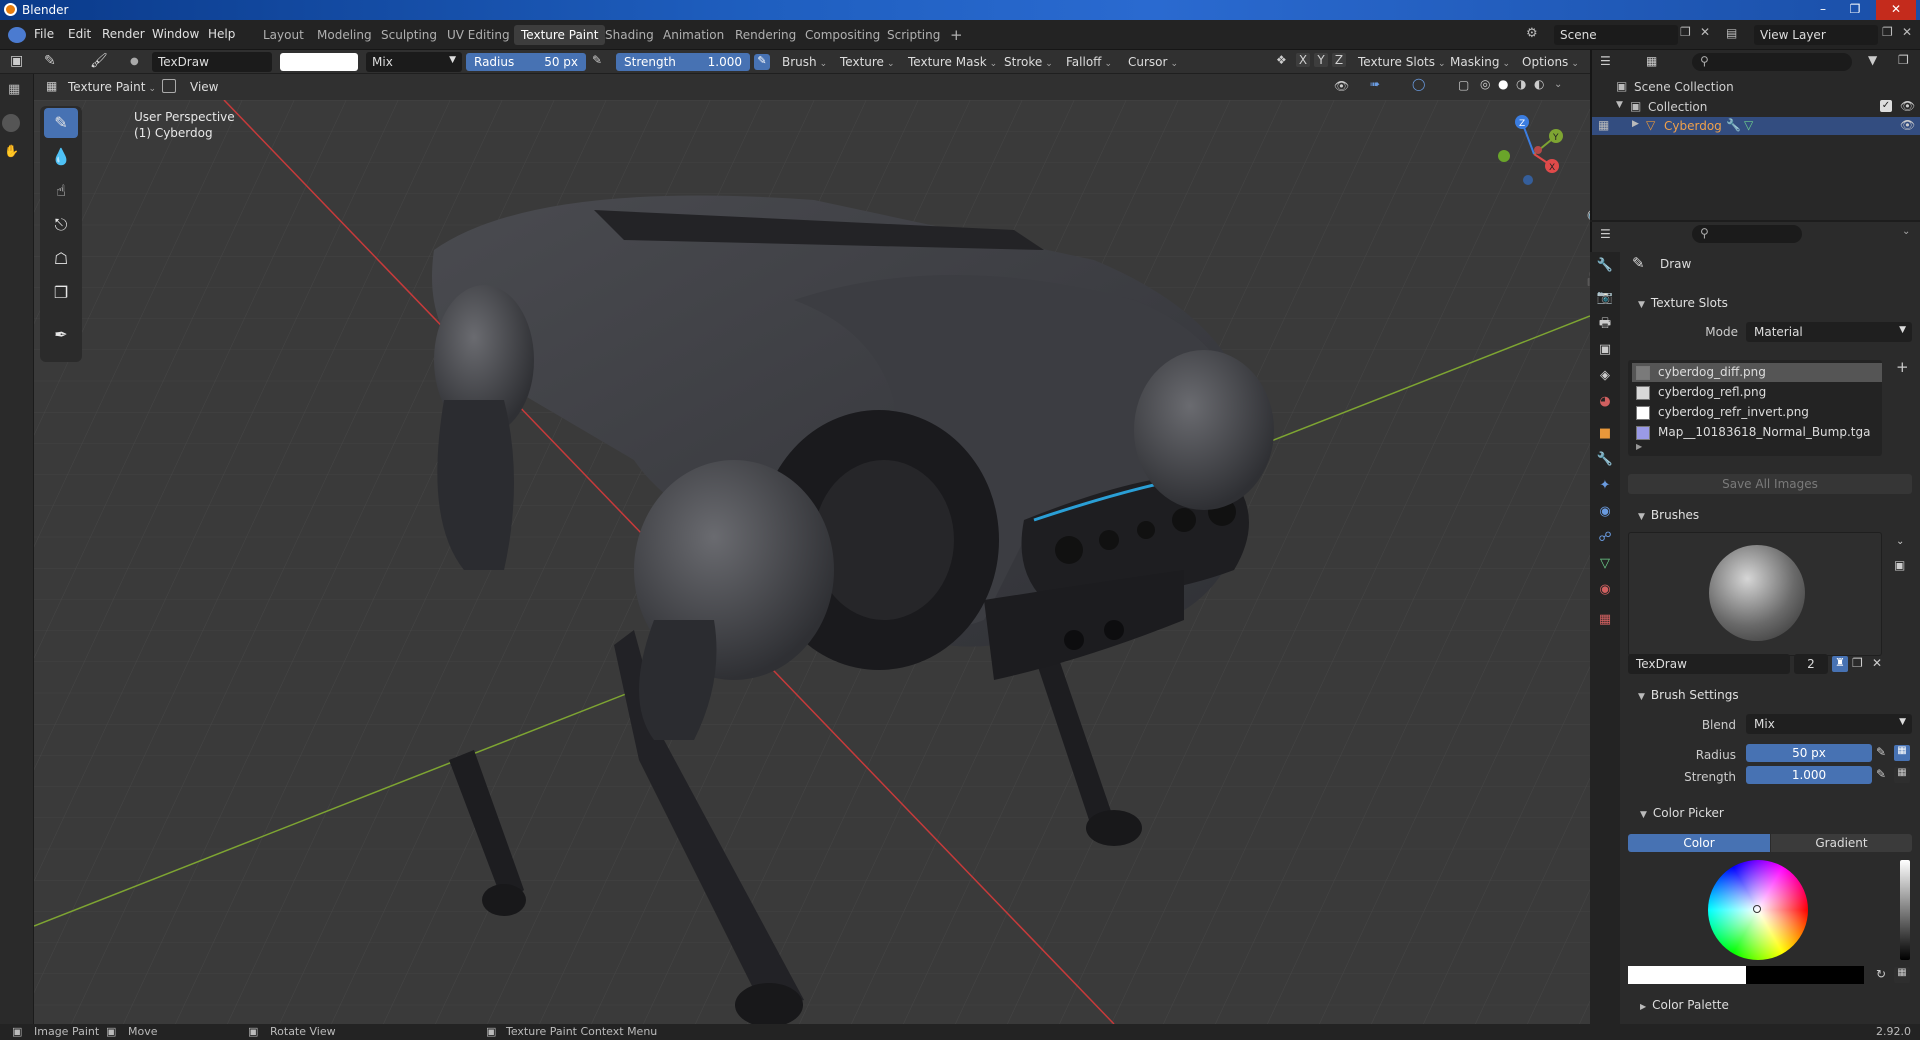 Image resolution: width=1920 pixels, height=1040 pixels. Describe the element at coordinates (683, 62) in the screenshot. I see `strength-slider: Strength 1.000` at that location.